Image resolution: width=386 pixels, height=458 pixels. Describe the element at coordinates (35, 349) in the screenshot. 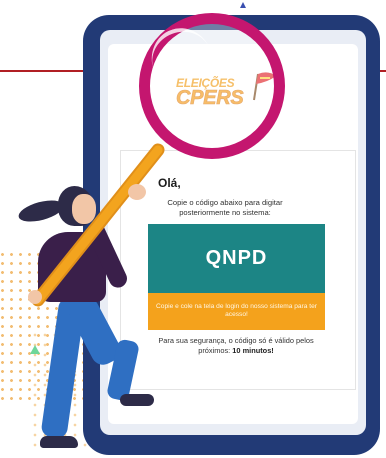

I see `decorative-triangle` at that location.